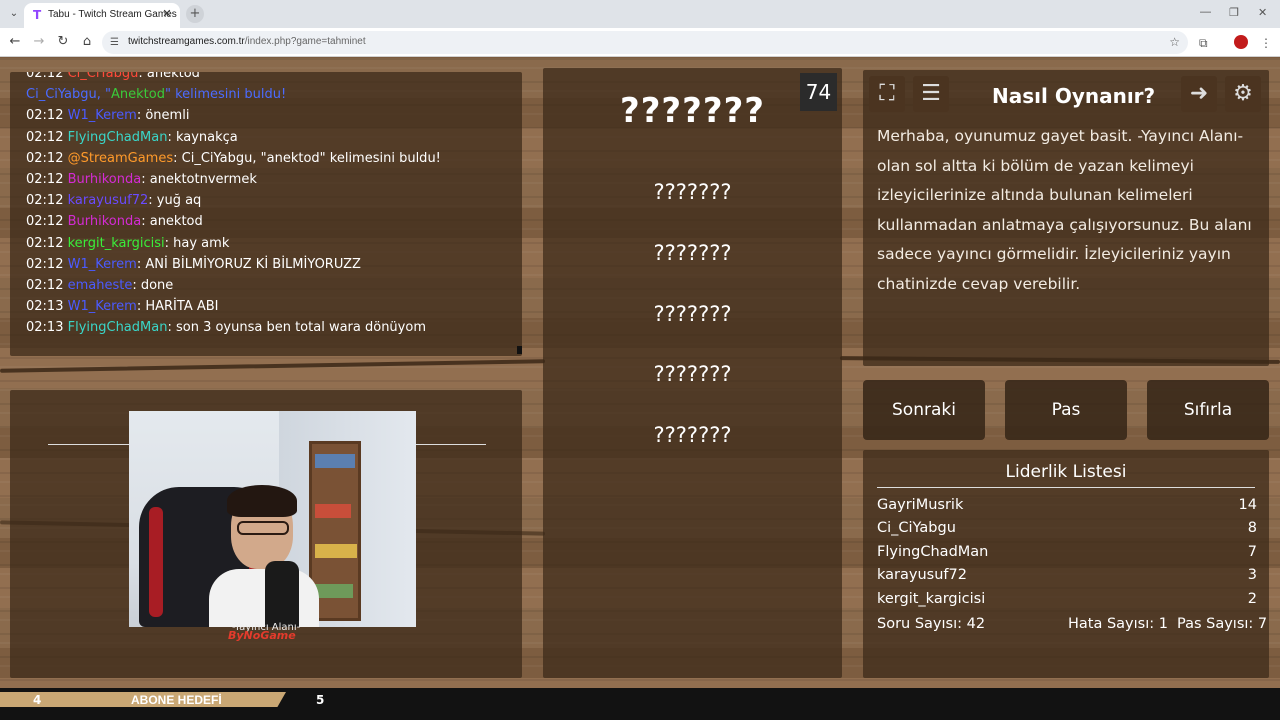  I want to click on chat-username: @StreamGames, so click(121, 158).